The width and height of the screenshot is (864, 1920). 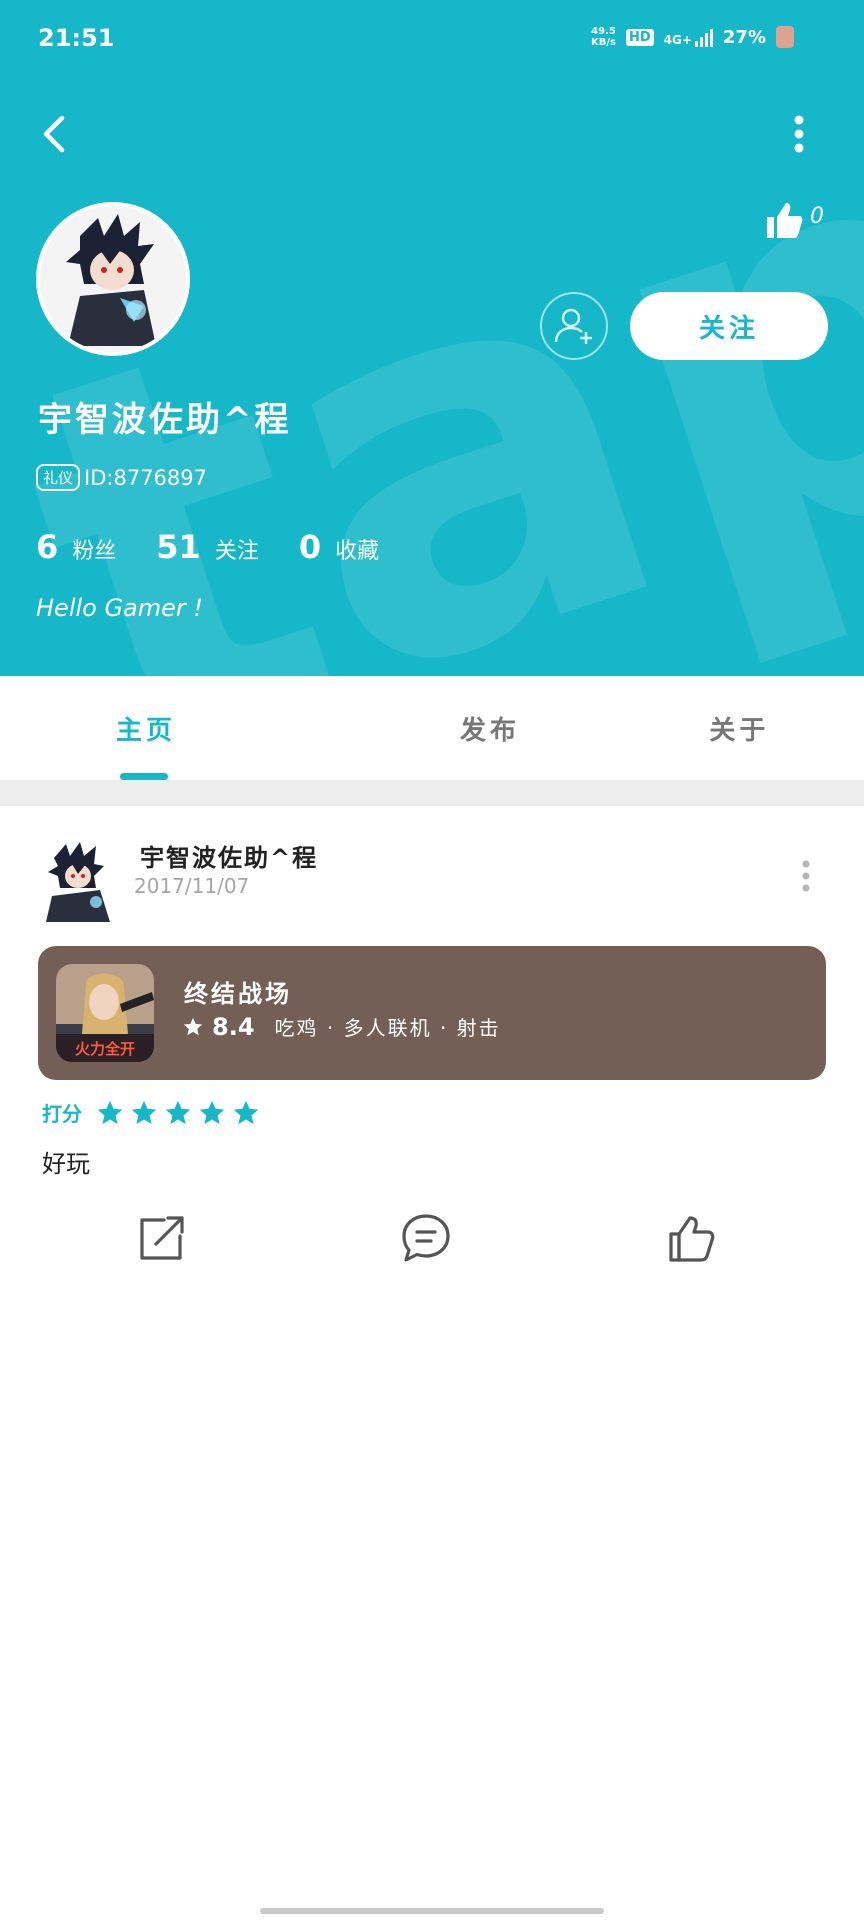 I want to click on star-icon, so click(x=193, y=1026).